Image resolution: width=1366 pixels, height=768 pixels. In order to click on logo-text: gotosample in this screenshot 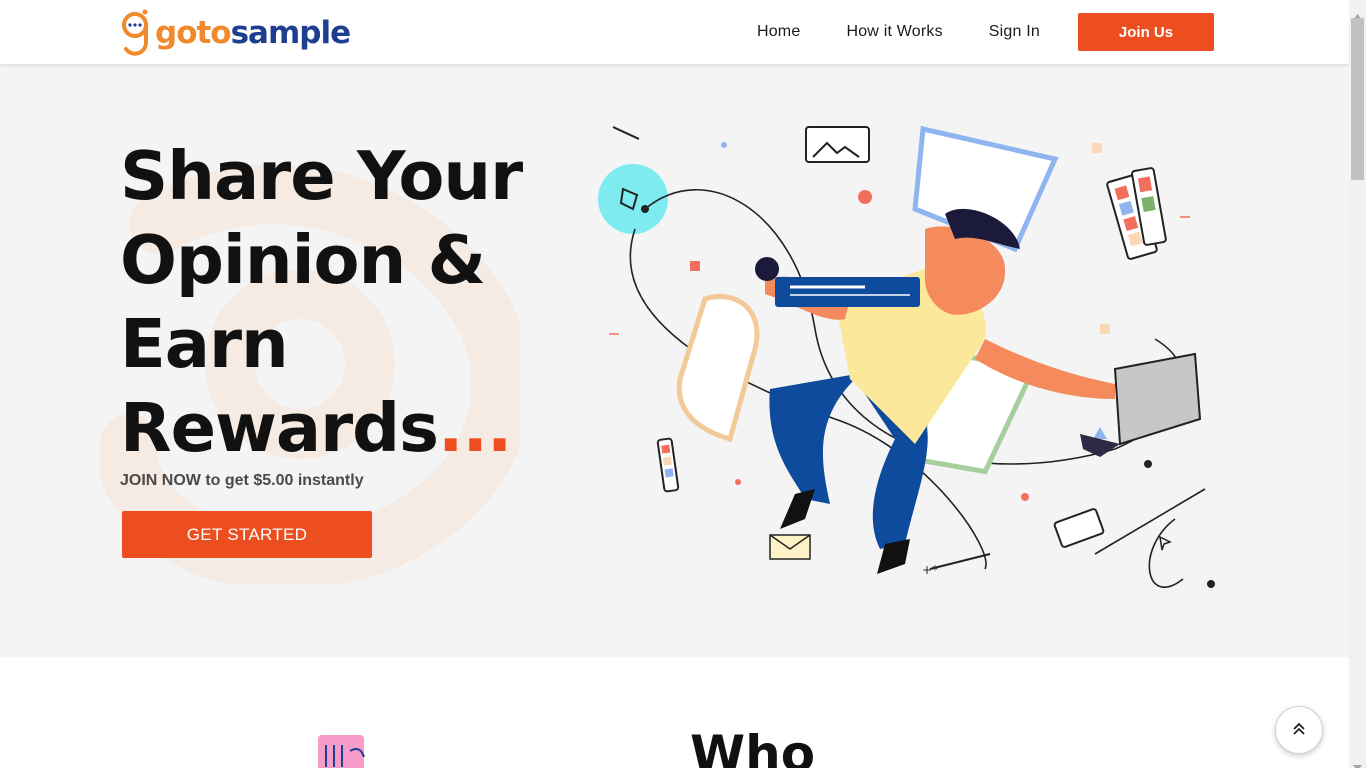, I will do `click(253, 32)`.